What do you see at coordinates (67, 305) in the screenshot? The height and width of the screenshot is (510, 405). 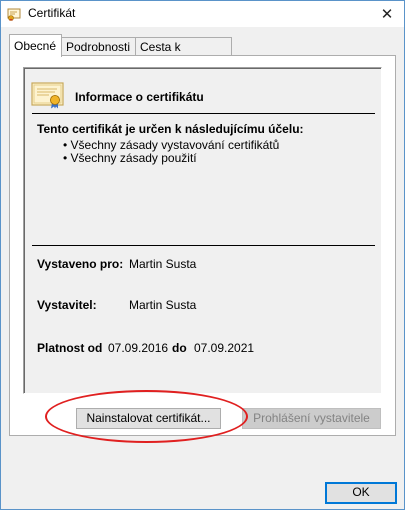 I see `issuer-label: Vystavitel:` at bounding box center [67, 305].